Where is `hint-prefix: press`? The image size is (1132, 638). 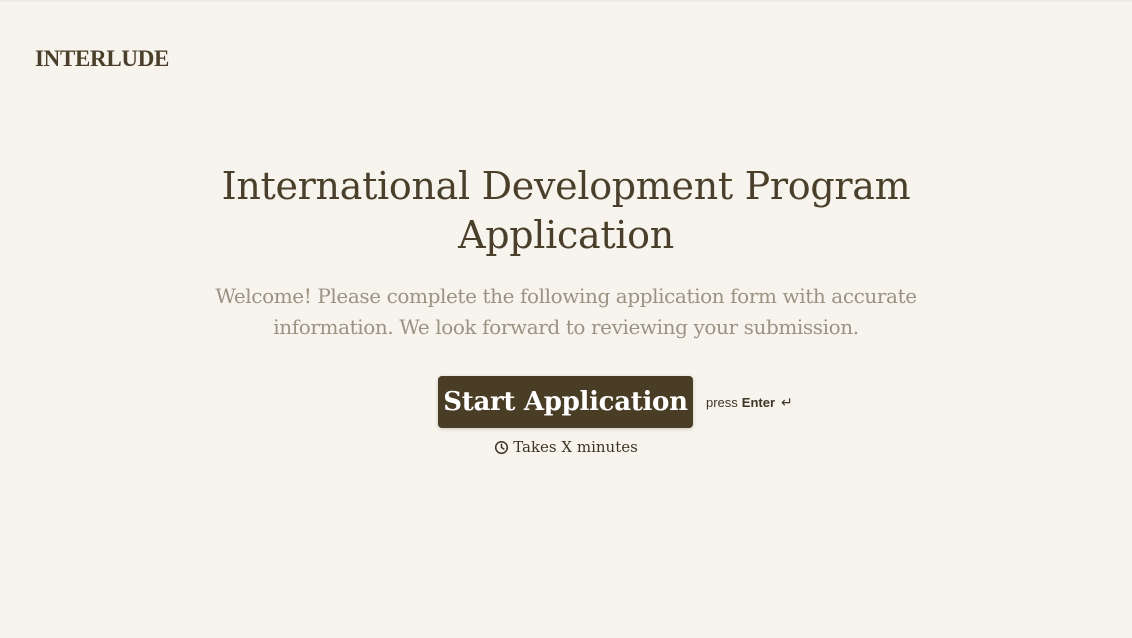 hint-prefix: press is located at coordinates (722, 402).